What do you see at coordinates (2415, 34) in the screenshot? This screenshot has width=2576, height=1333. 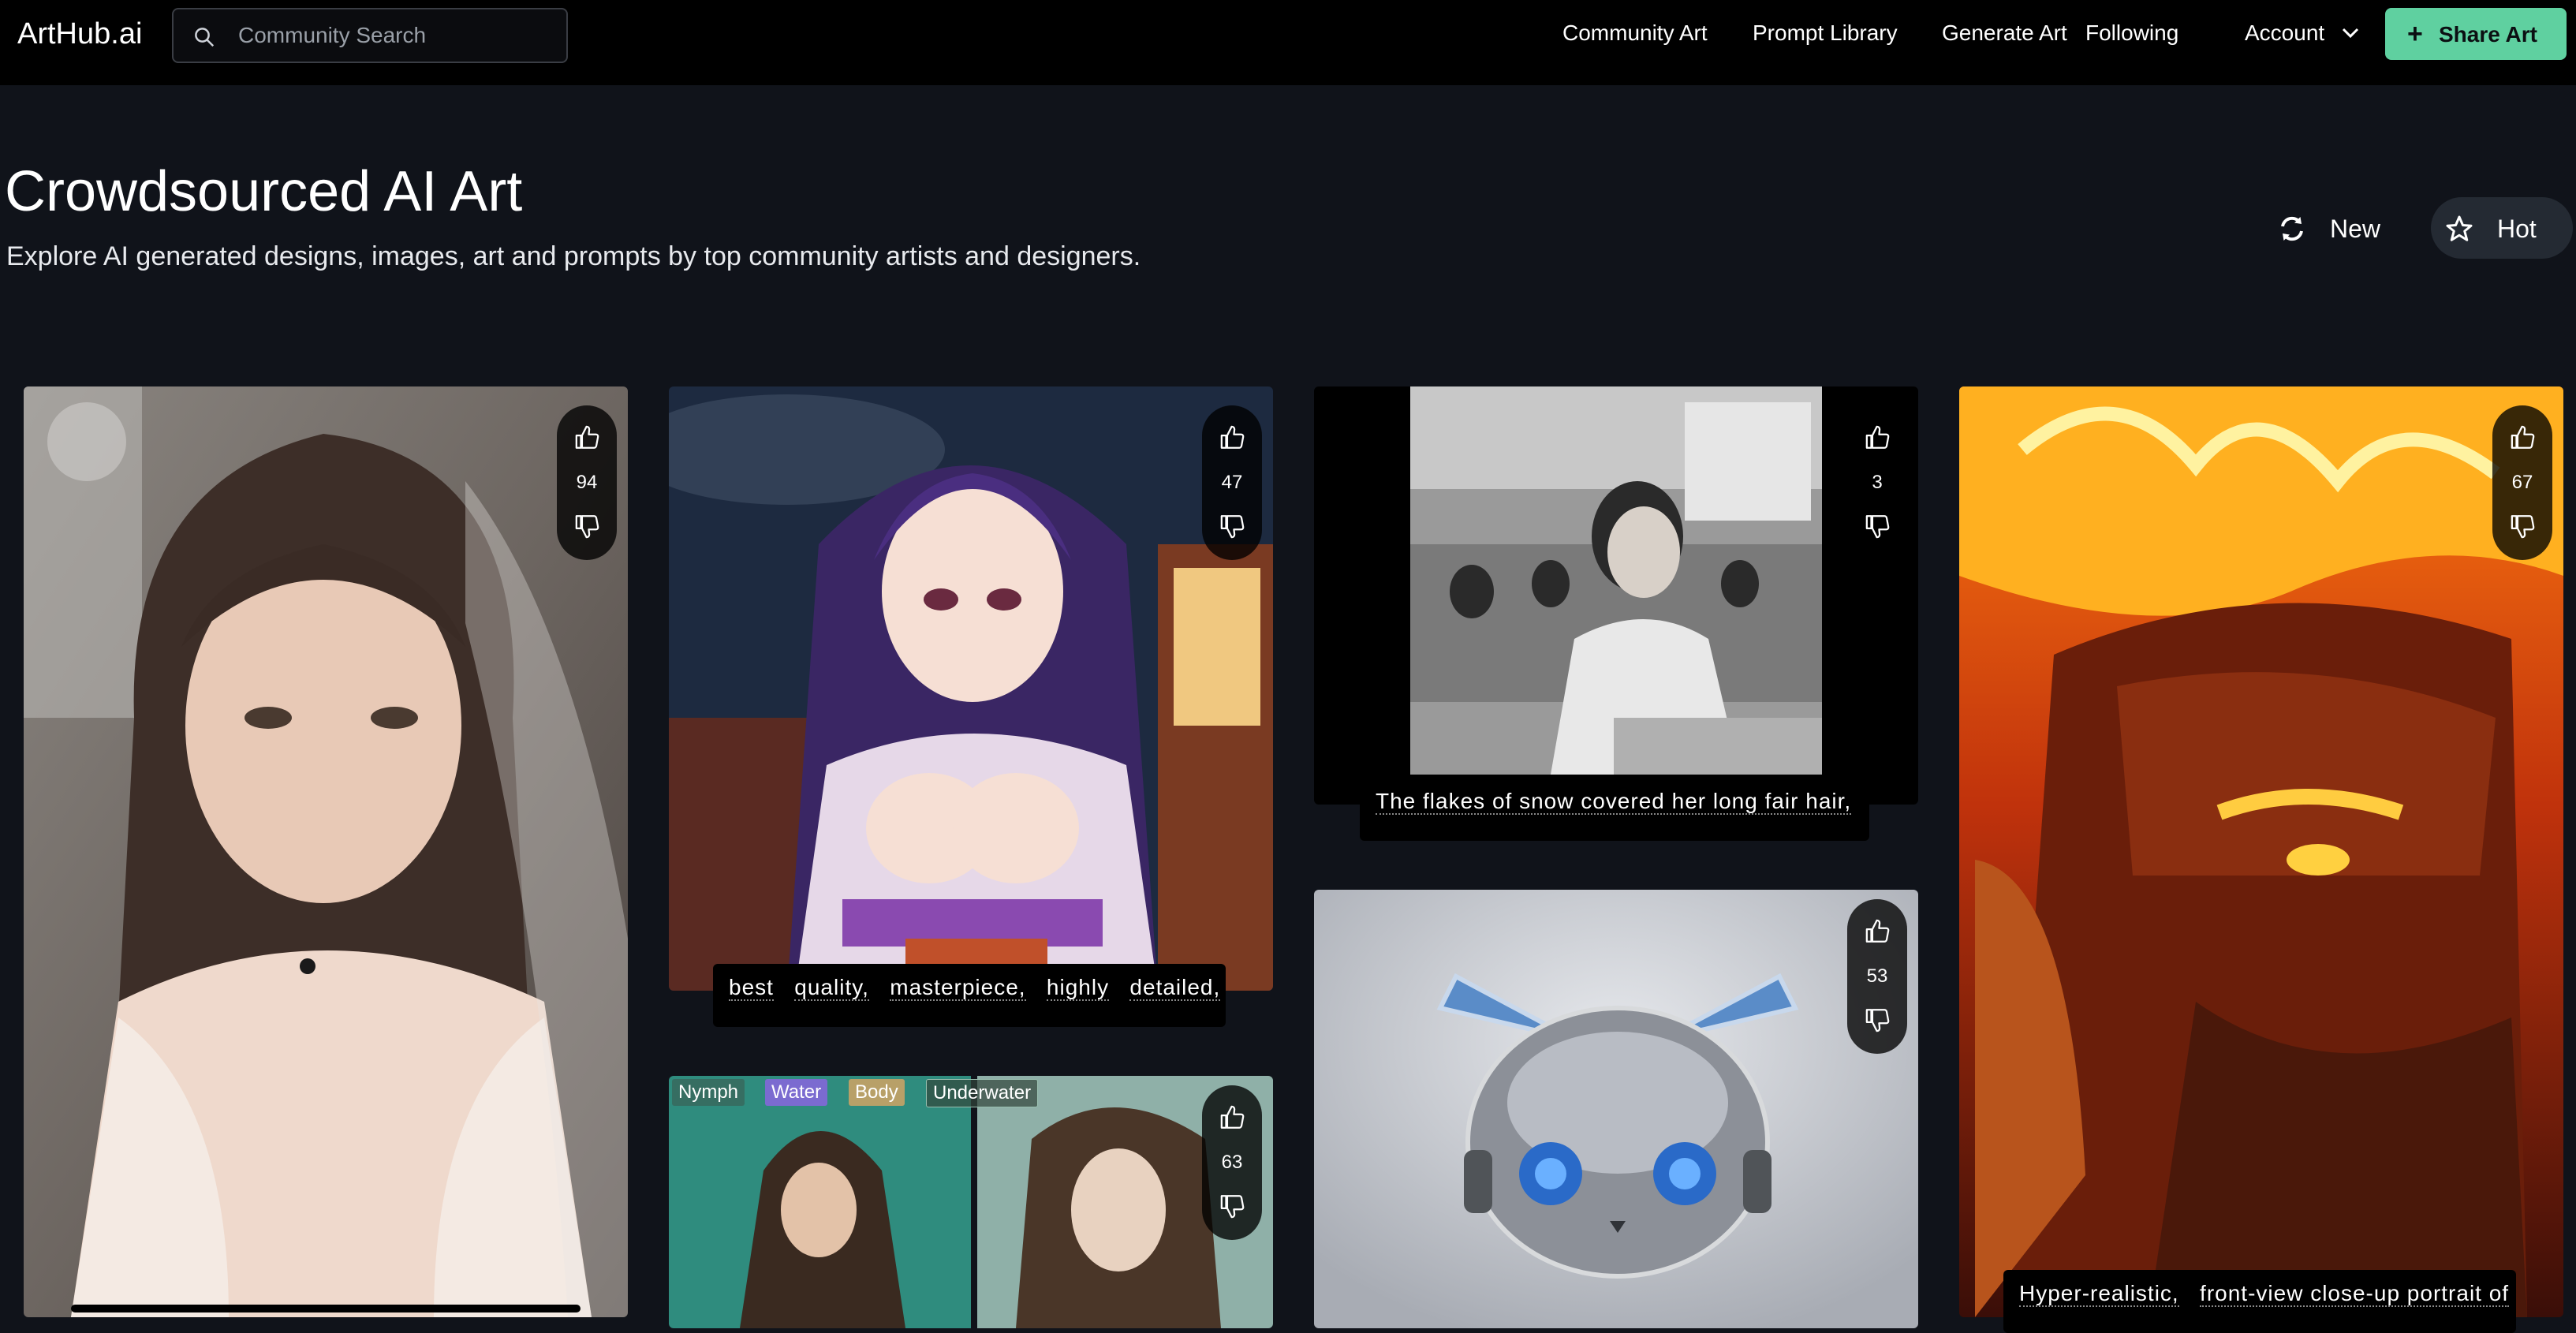 I see `plus-icon: +` at bounding box center [2415, 34].